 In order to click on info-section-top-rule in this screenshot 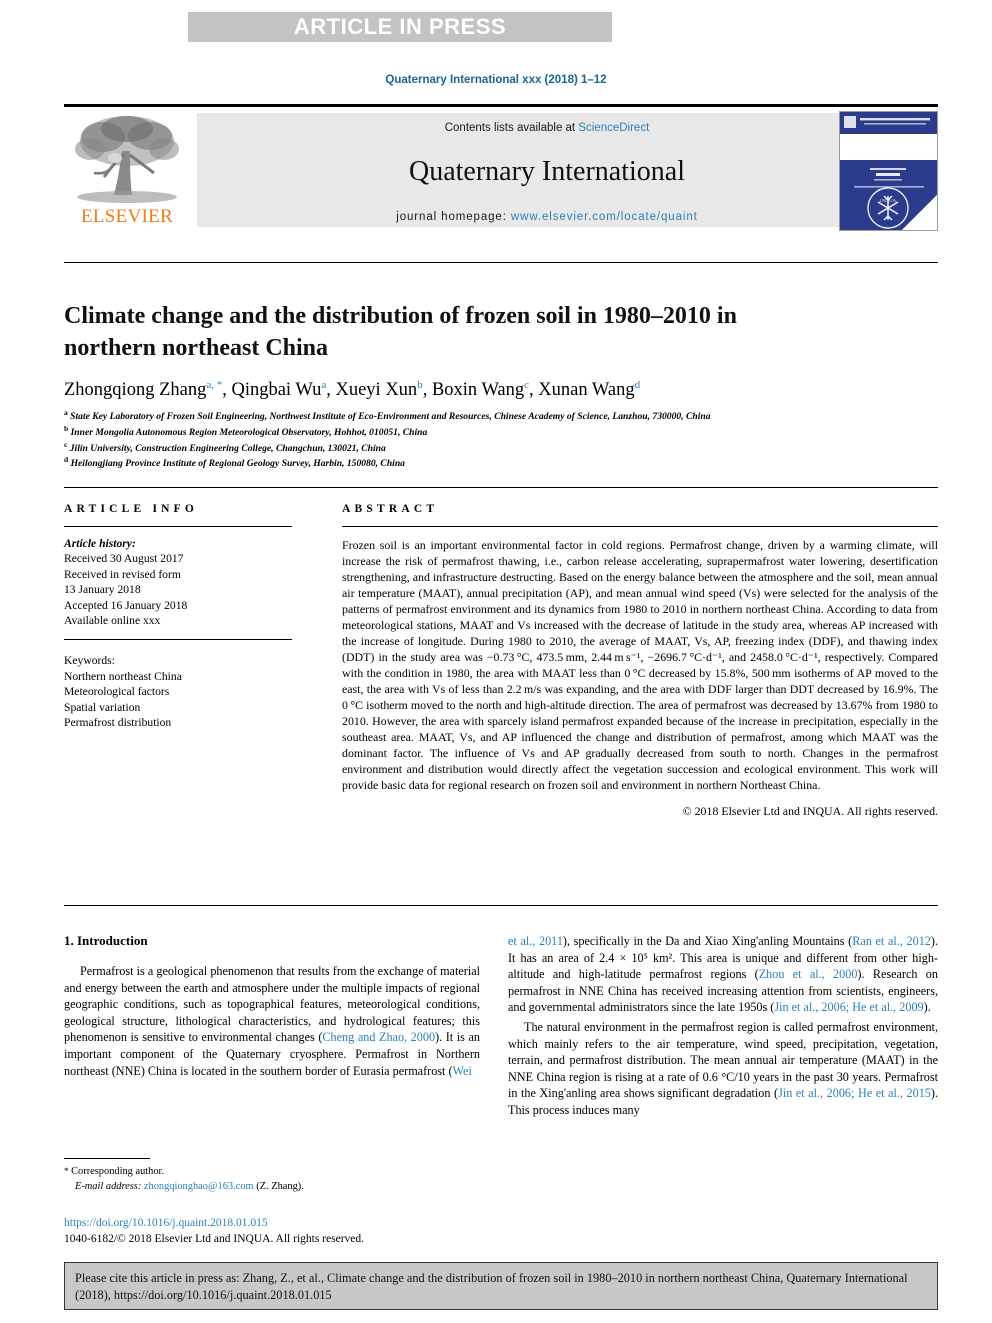, I will do `click(501, 487)`.